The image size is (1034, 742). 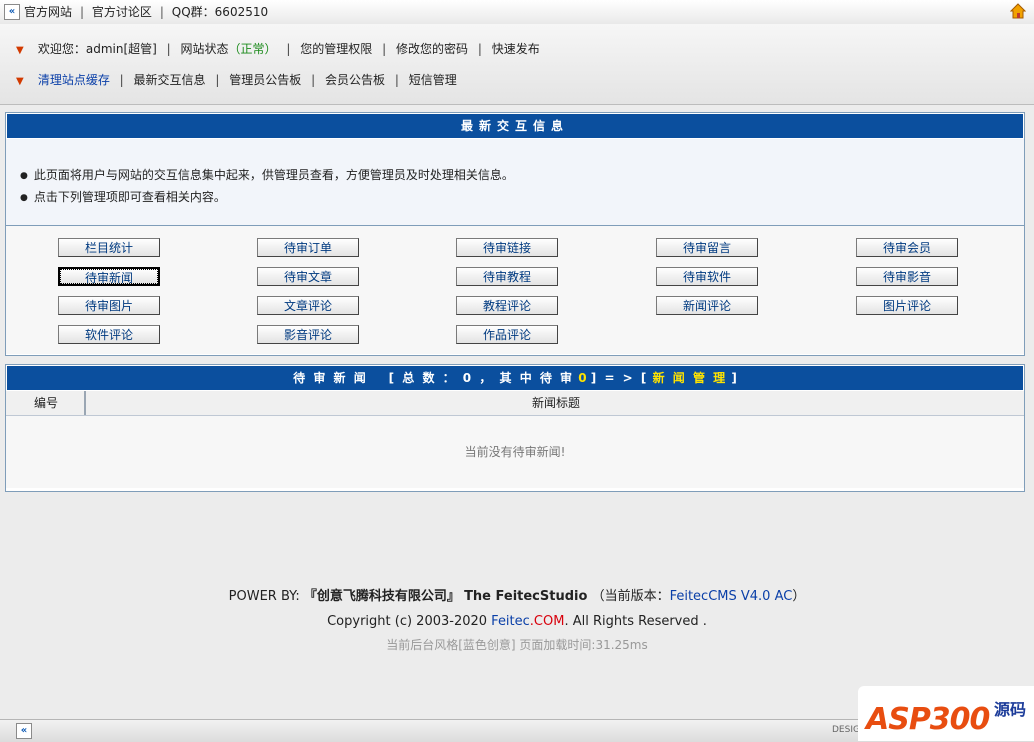 I want to click on nav-latest-interactions-link: 最新交互信息, so click(x=170, y=80).